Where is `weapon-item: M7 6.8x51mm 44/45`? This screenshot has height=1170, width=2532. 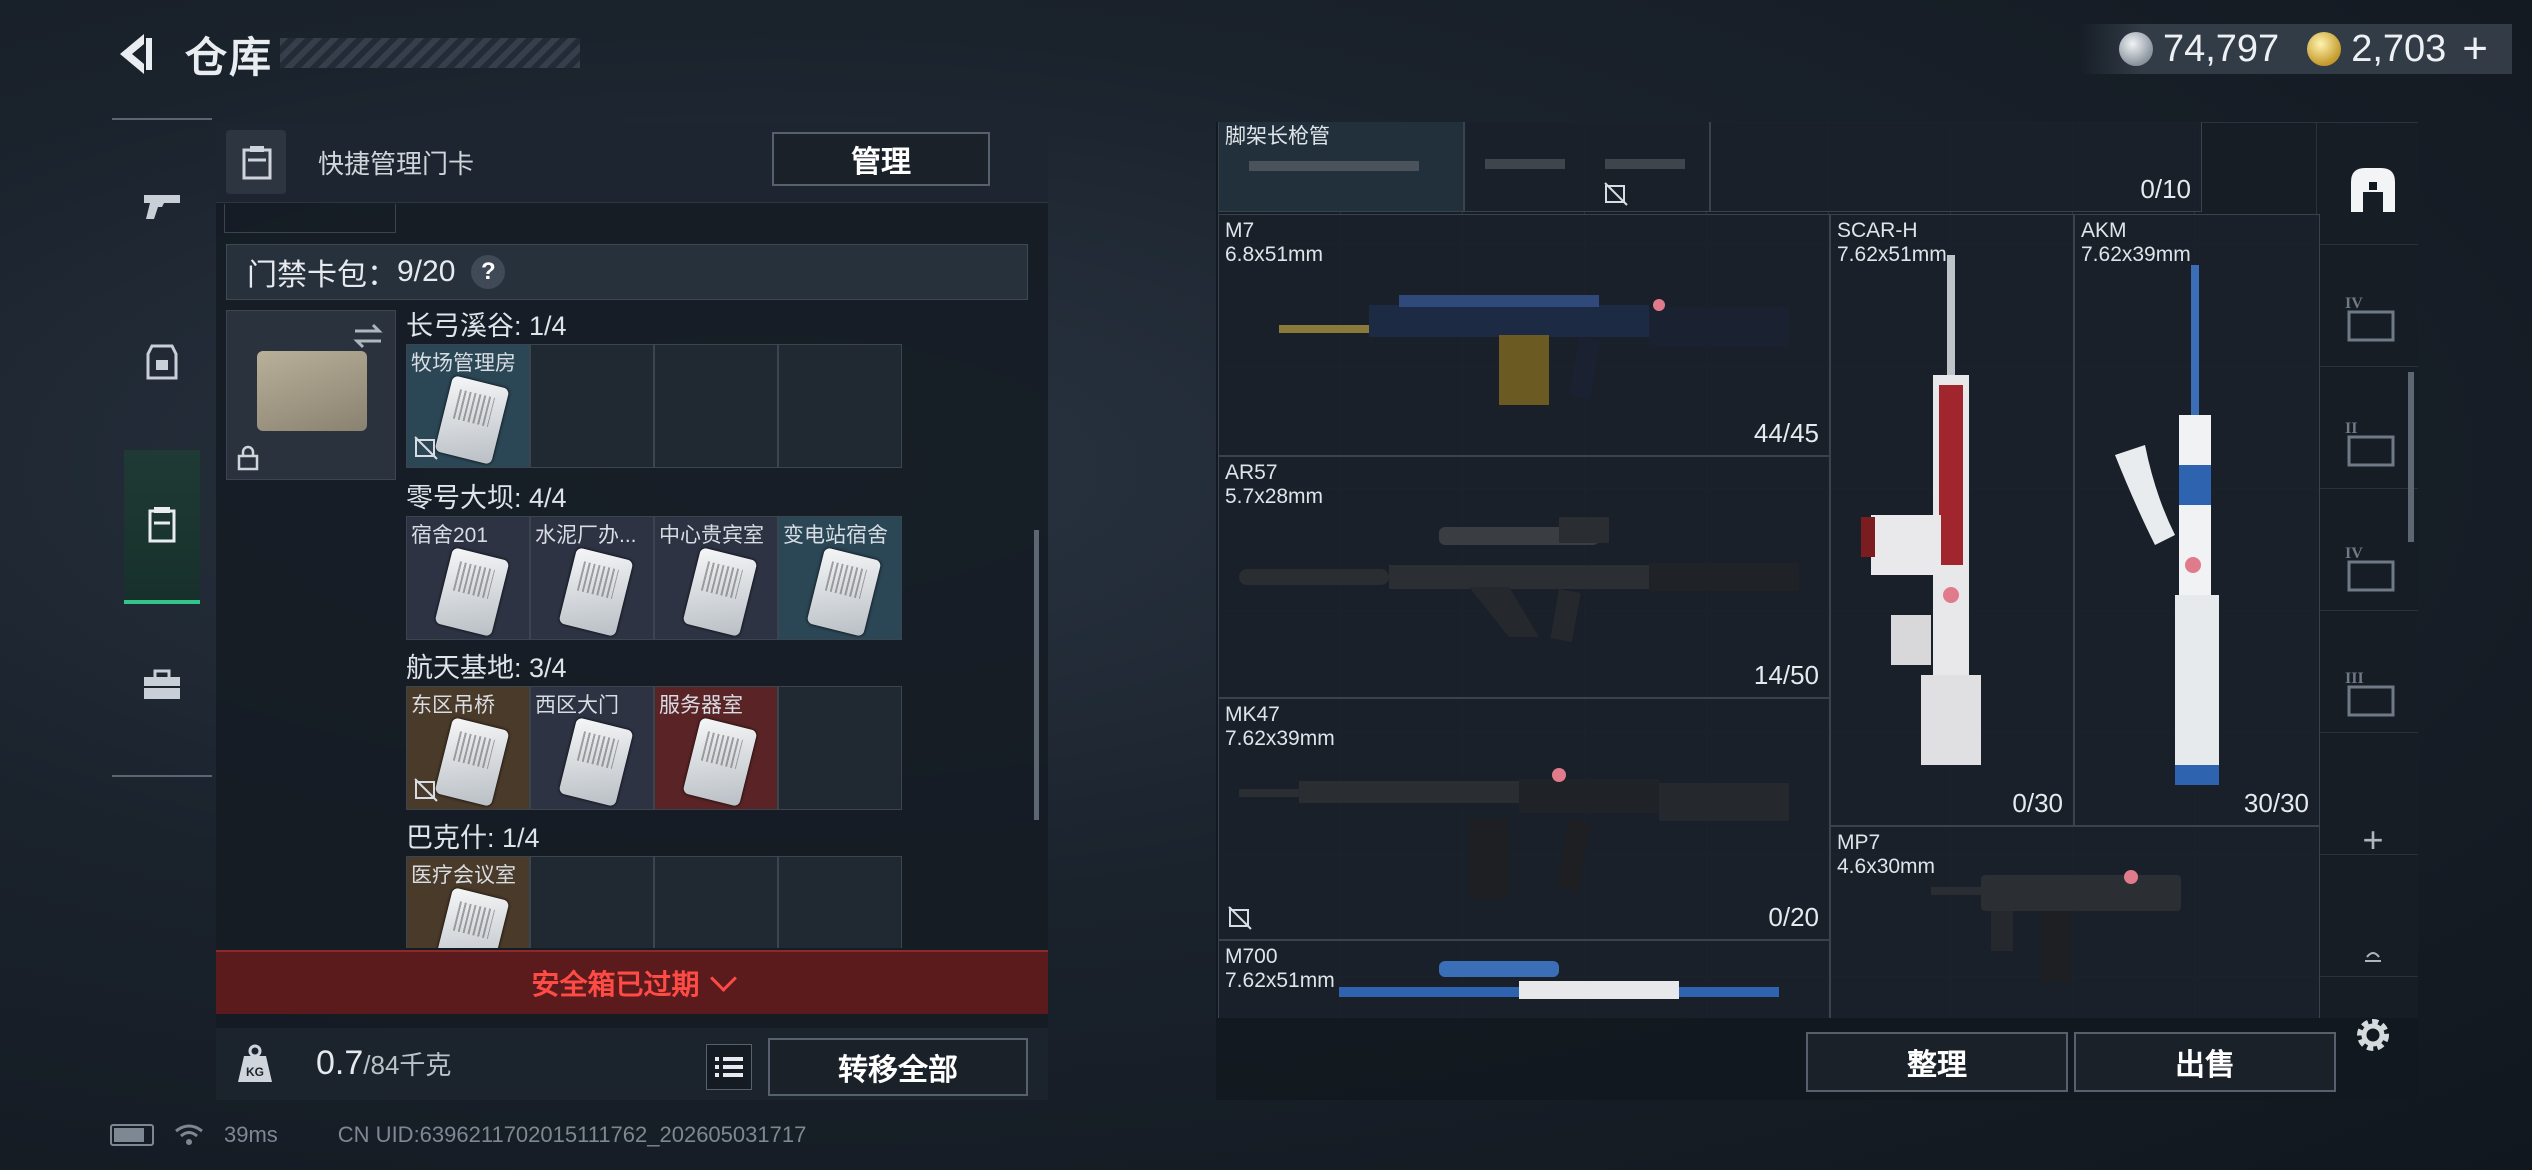 weapon-item: M7 6.8x51mm 44/45 is located at coordinates (1524, 335).